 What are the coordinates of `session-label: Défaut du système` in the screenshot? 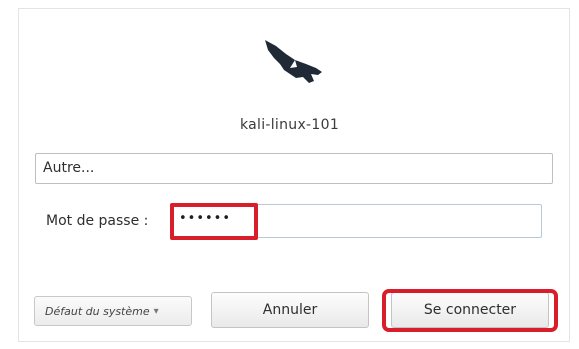 It's located at (97, 311).